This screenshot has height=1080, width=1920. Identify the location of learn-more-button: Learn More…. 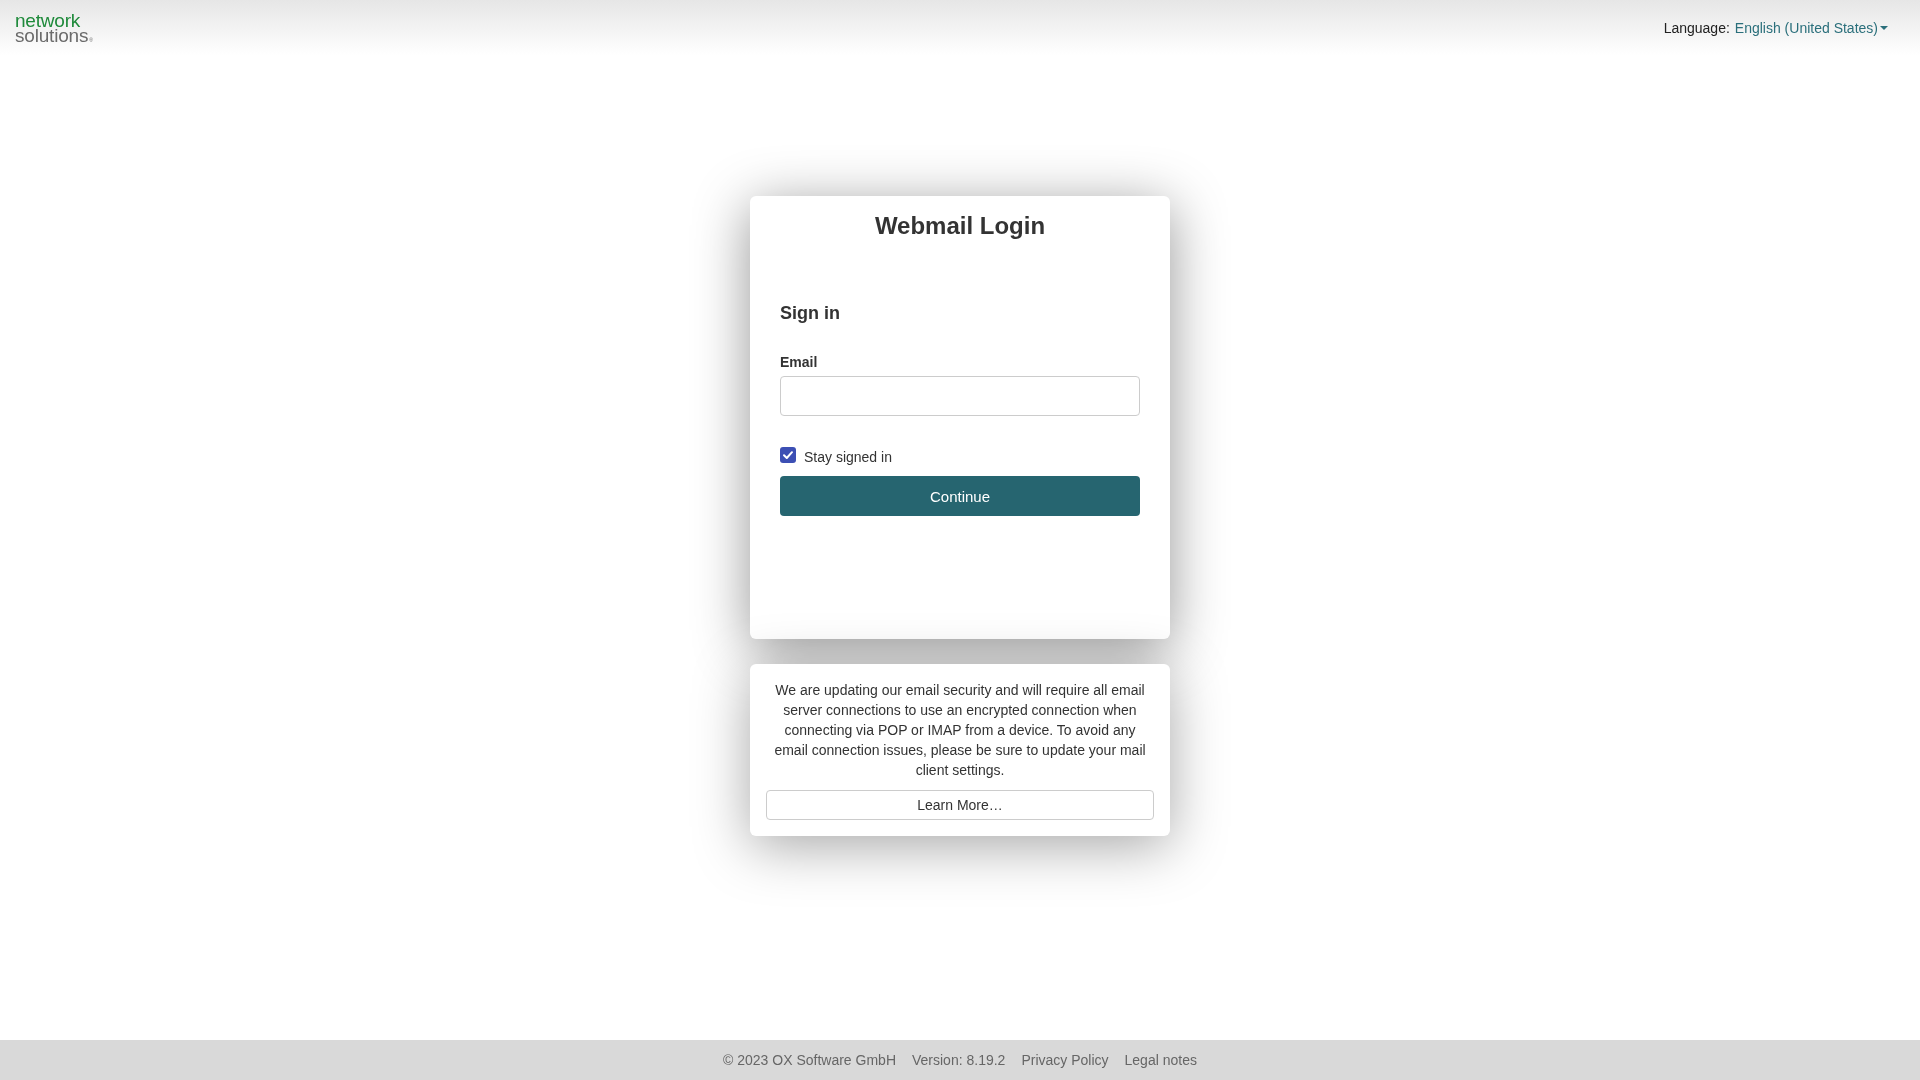
(960, 805).